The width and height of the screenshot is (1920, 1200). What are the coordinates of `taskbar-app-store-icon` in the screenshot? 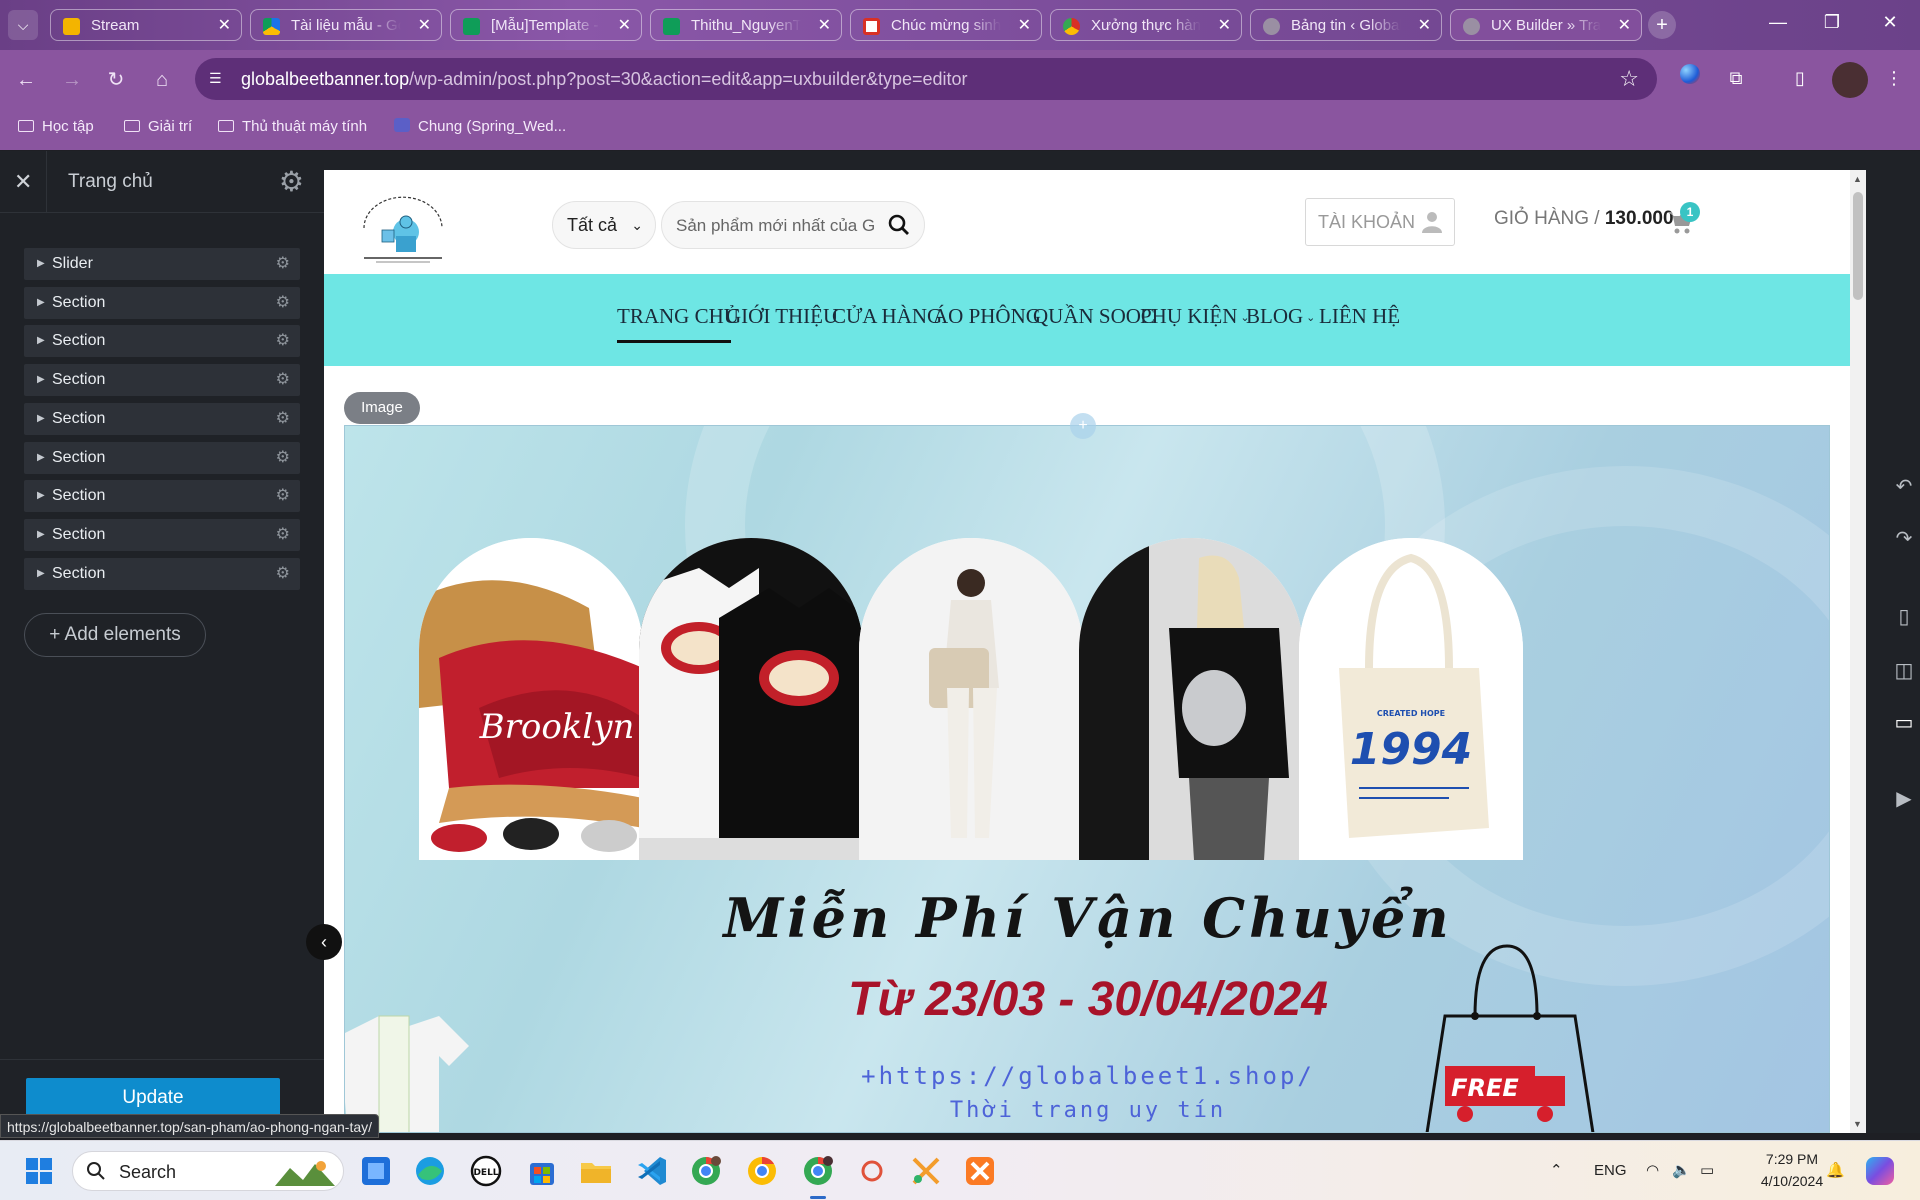 It's located at (376, 1171).